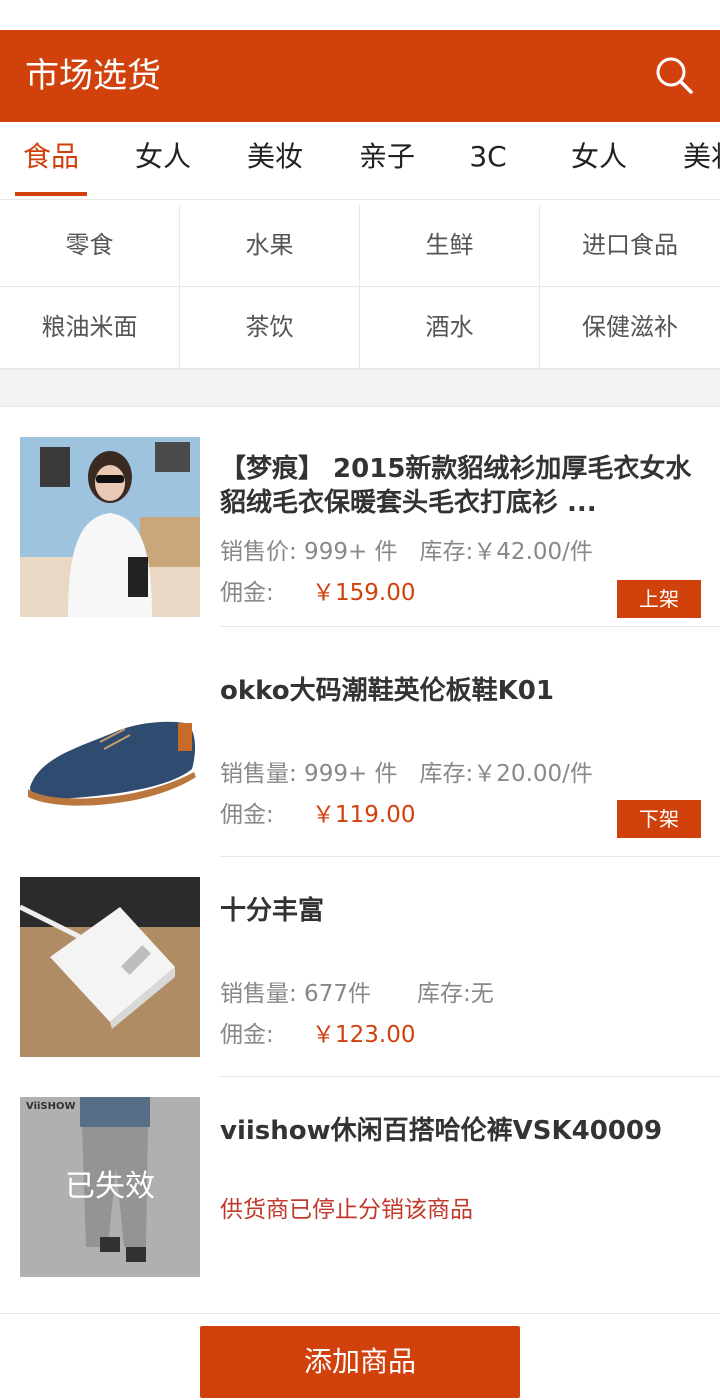 The image size is (720, 1400). Describe the element at coordinates (674, 75) in the screenshot. I see `search-icon` at that location.